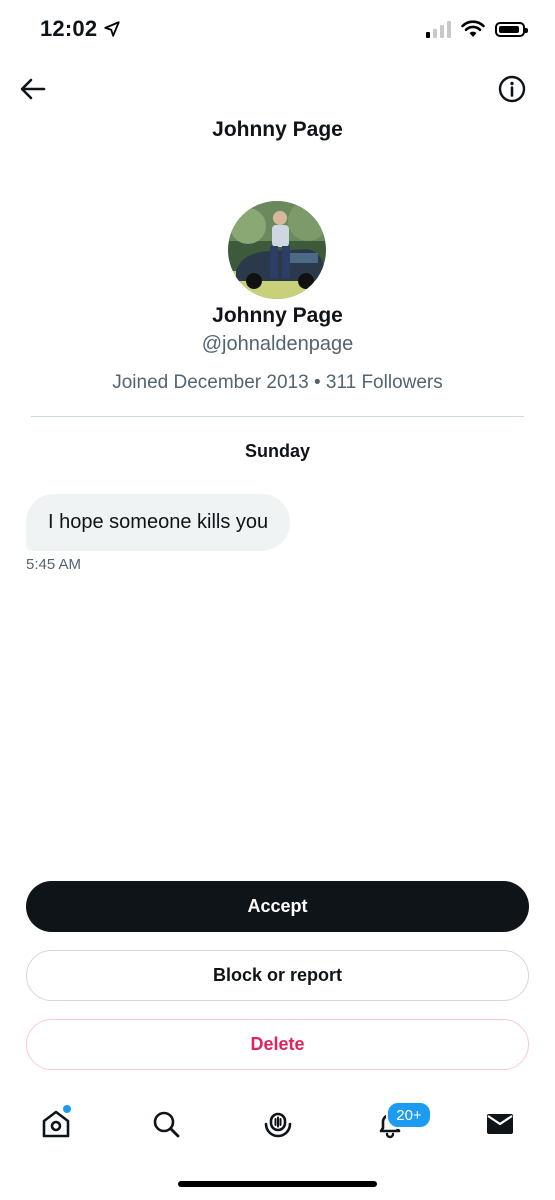 The width and height of the screenshot is (555, 1200). Describe the element at coordinates (409, 1115) in the screenshot. I see `notifications-badge: 20+` at that location.